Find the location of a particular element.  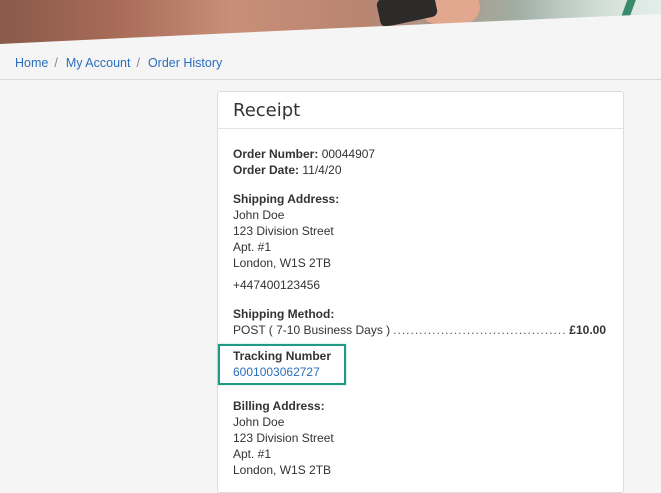

order-number-row: Order Number: 00044907 is located at coordinates (420, 154).